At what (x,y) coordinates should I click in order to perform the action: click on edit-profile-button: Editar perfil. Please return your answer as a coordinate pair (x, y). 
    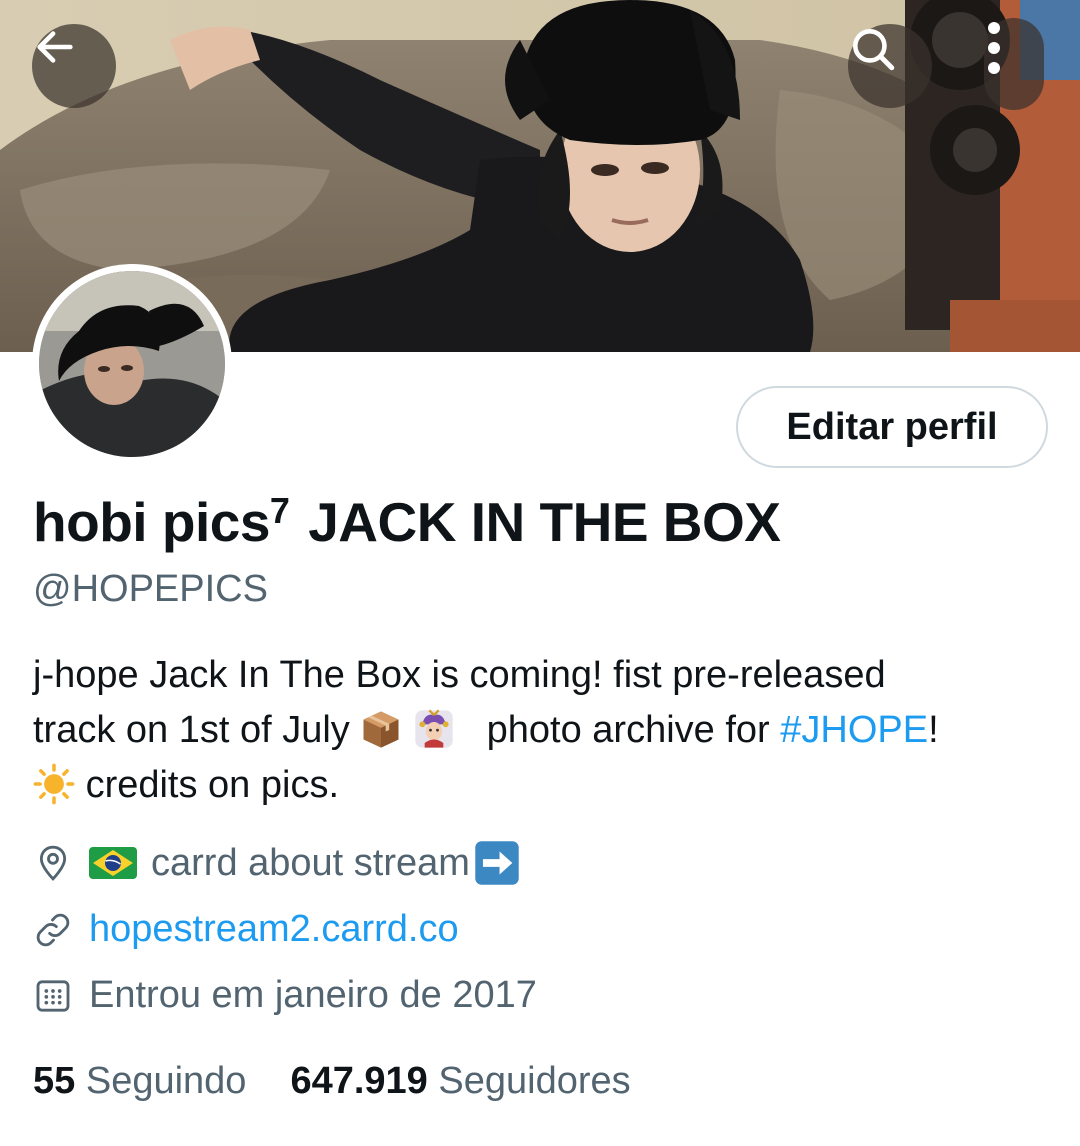
    Looking at the image, I should click on (892, 427).